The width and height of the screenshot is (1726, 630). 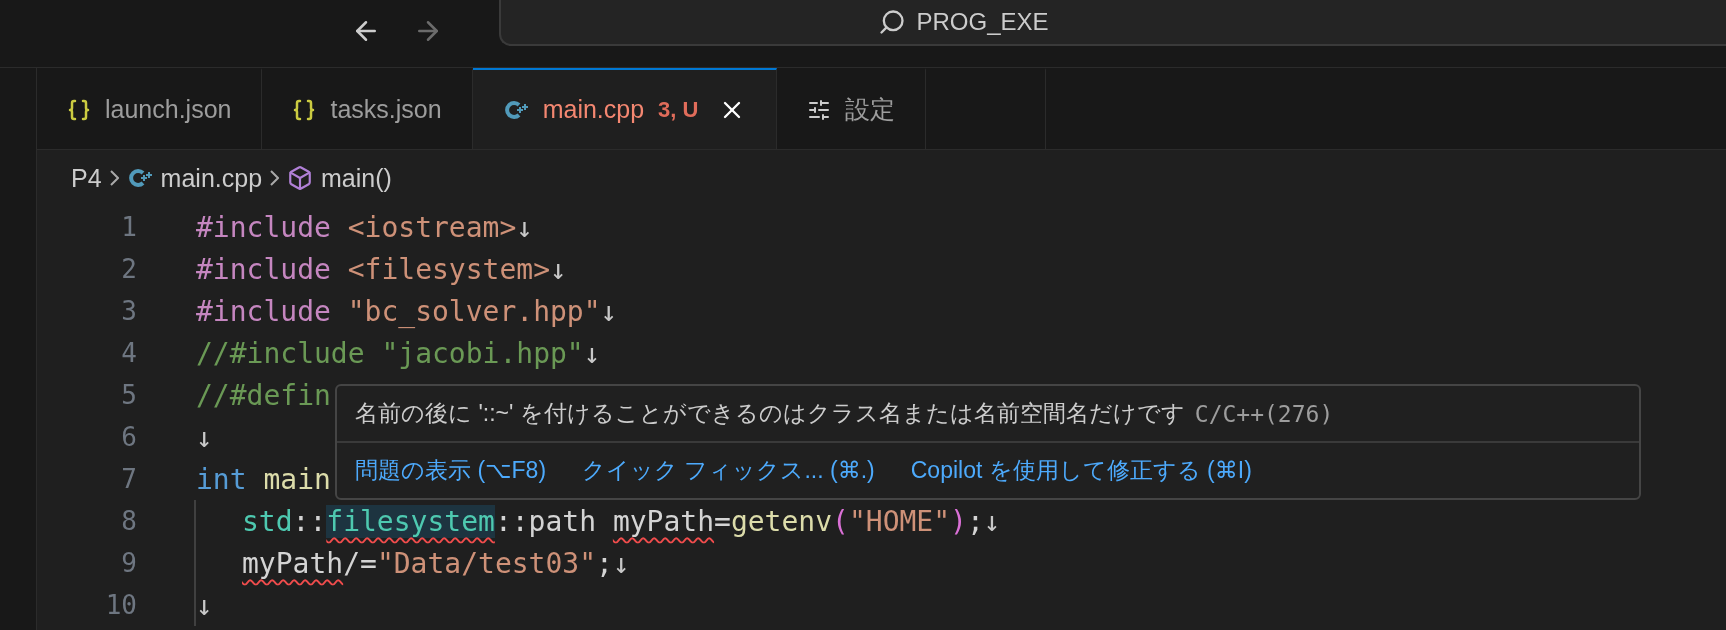 I want to click on line-number: 10, so click(x=120, y=605).